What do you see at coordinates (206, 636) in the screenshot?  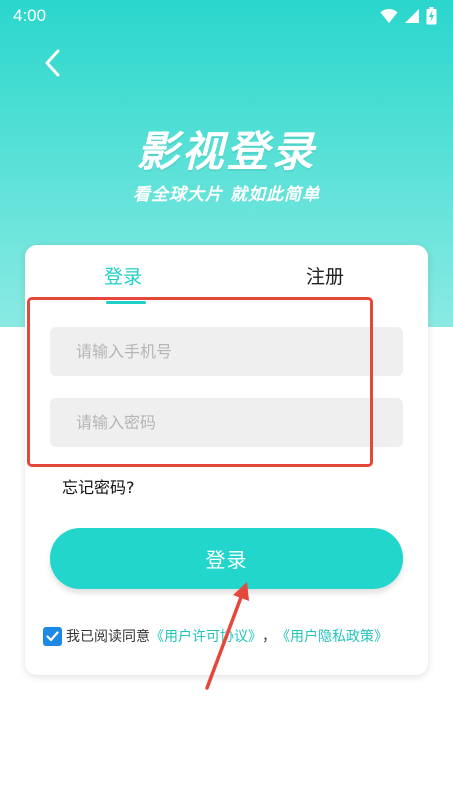 I see `user-license-link: 《用户许可协议》` at bounding box center [206, 636].